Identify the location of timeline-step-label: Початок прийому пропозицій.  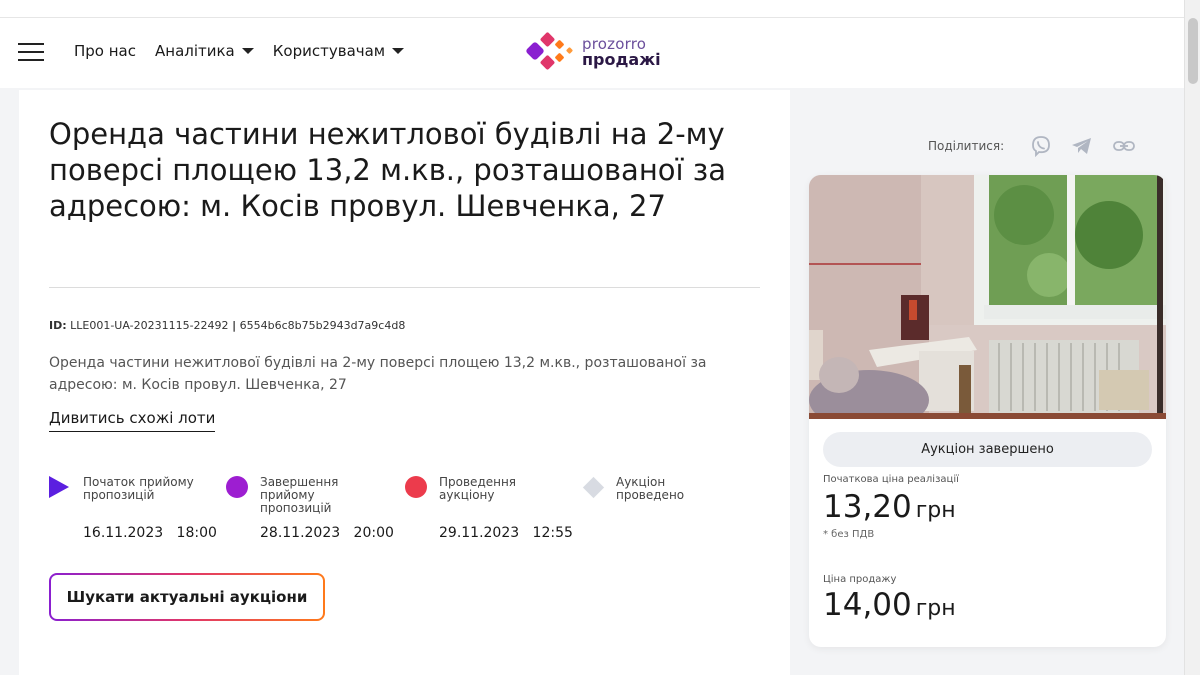
(138, 488).